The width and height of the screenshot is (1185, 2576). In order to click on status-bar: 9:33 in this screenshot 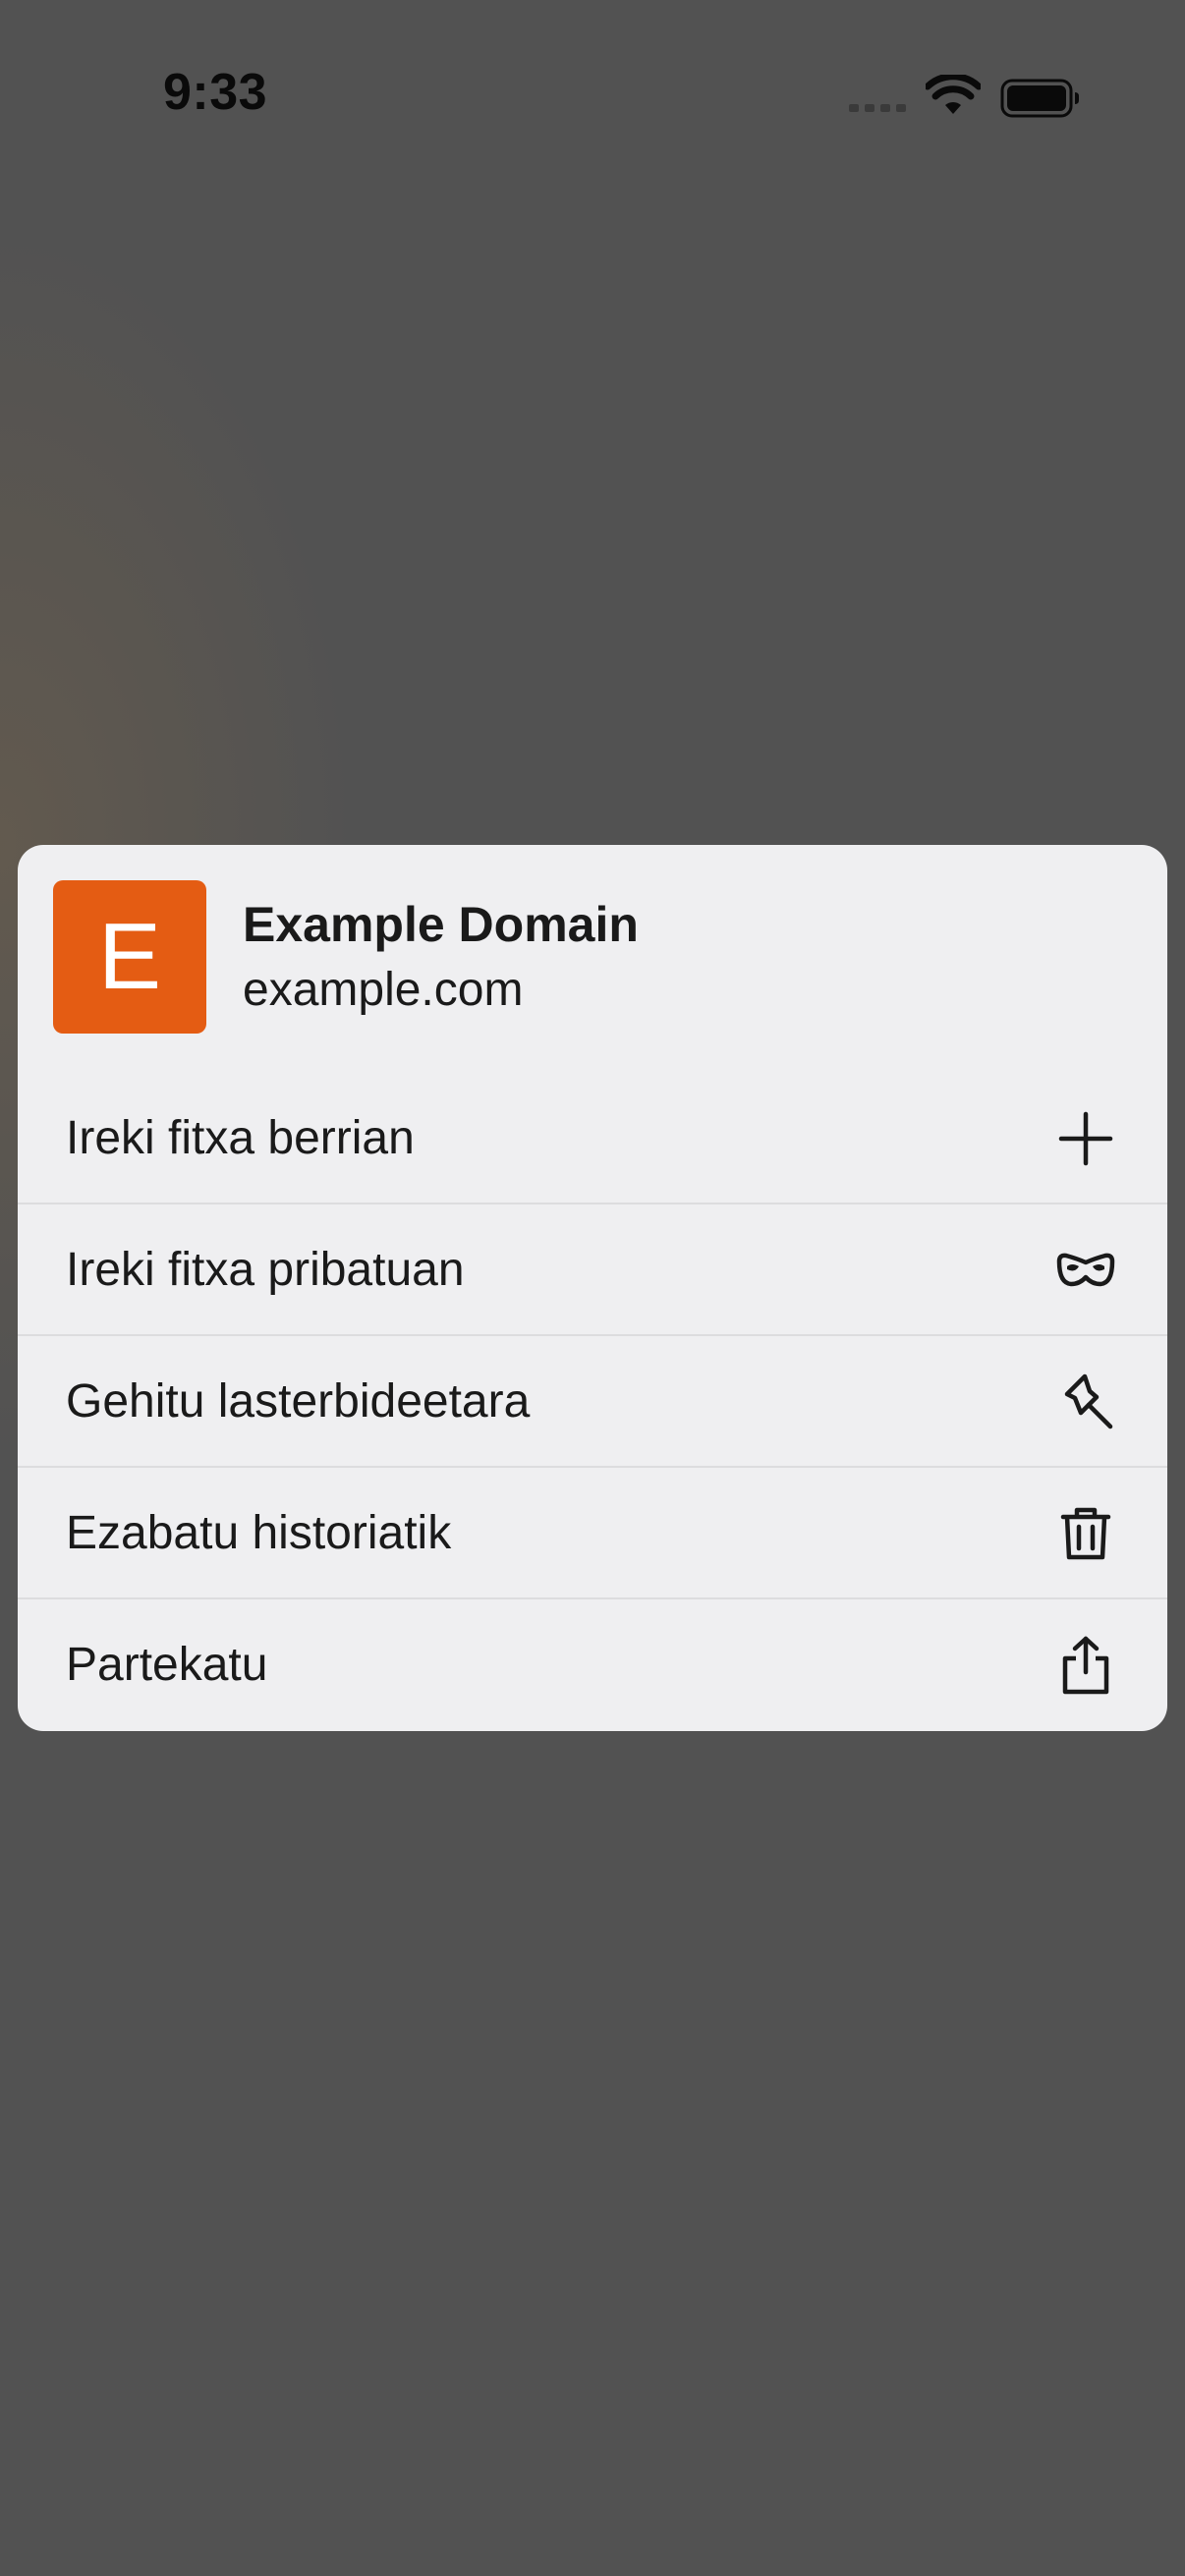, I will do `click(592, 98)`.